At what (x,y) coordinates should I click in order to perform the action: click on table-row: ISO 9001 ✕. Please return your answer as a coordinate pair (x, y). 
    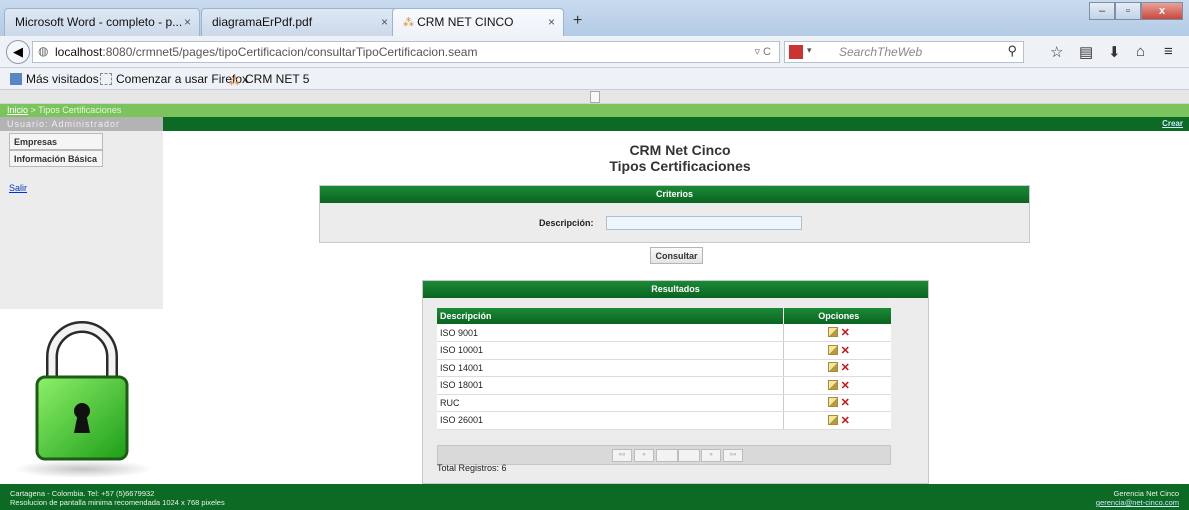
    Looking at the image, I should click on (664, 333).